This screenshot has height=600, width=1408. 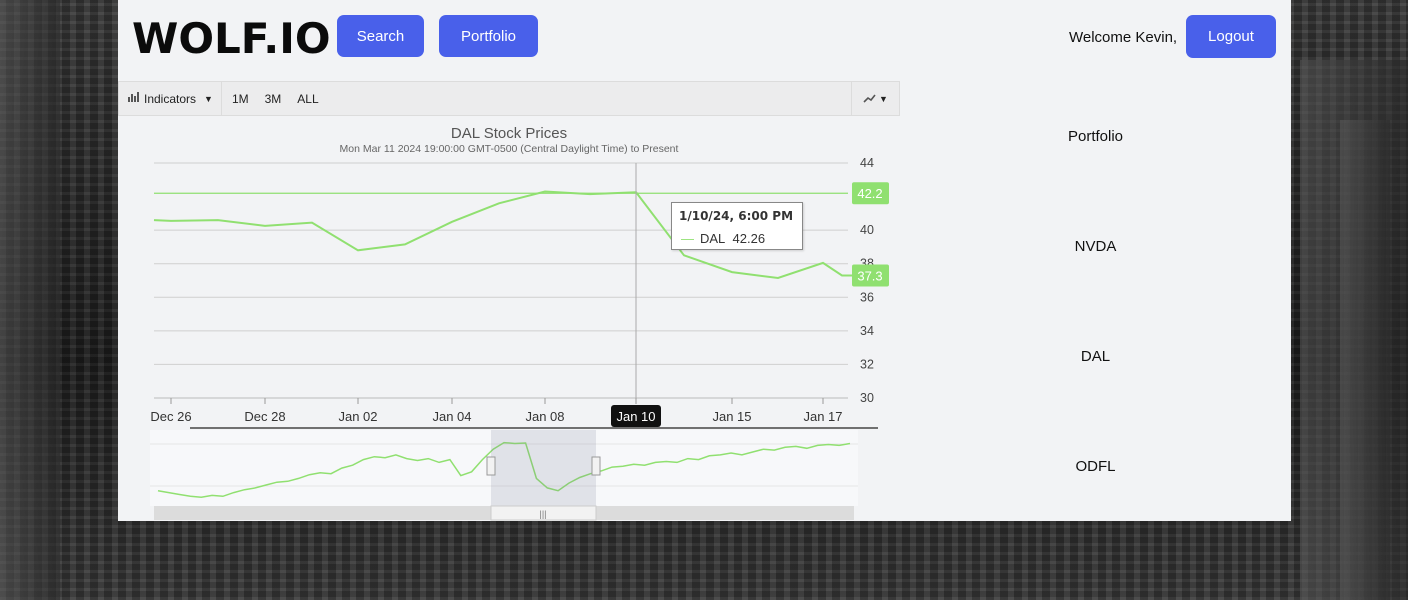 I want to click on x-tick-label: Jan 17, so click(x=822, y=416).